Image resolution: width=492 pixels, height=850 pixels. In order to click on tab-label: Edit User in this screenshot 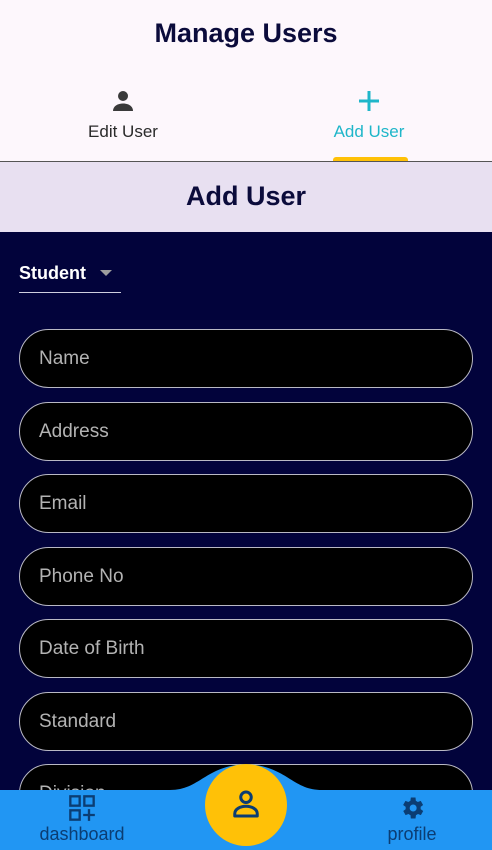, I will do `click(123, 131)`.